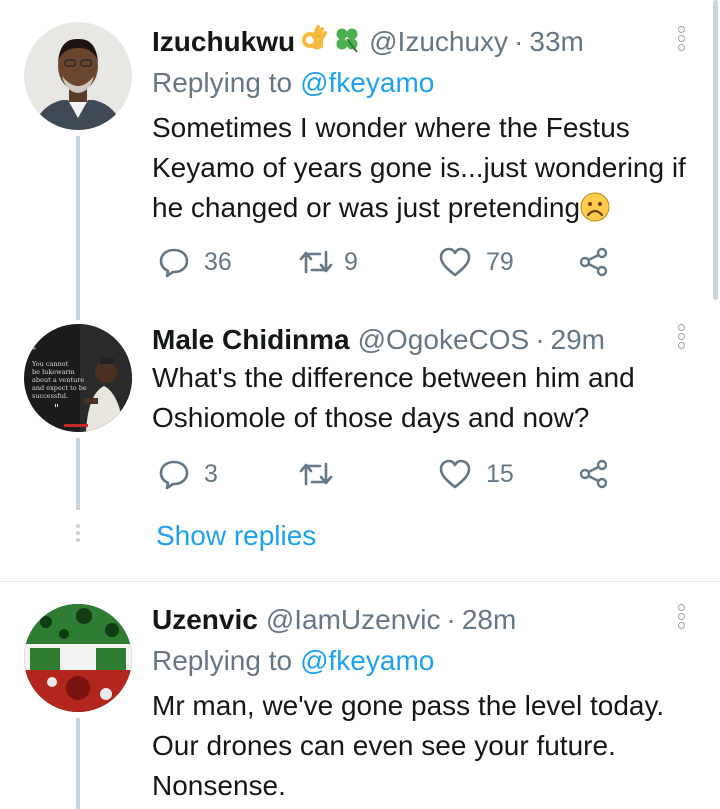 The width and height of the screenshot is (720, 809). I want to click on svg-text: You cannot, so click(50, 364).